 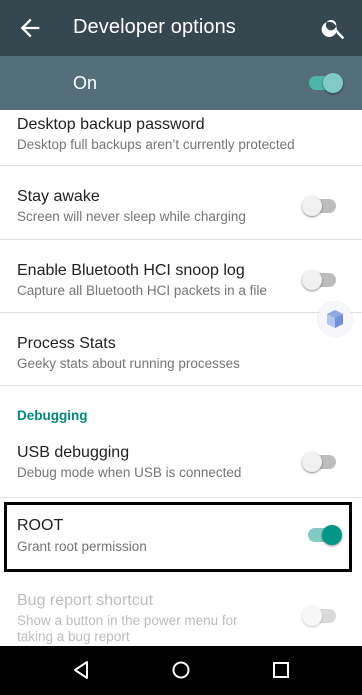 I want to click on setting-title: Enable Bluetooth HCI snoop log, so click(x=131, y=270).